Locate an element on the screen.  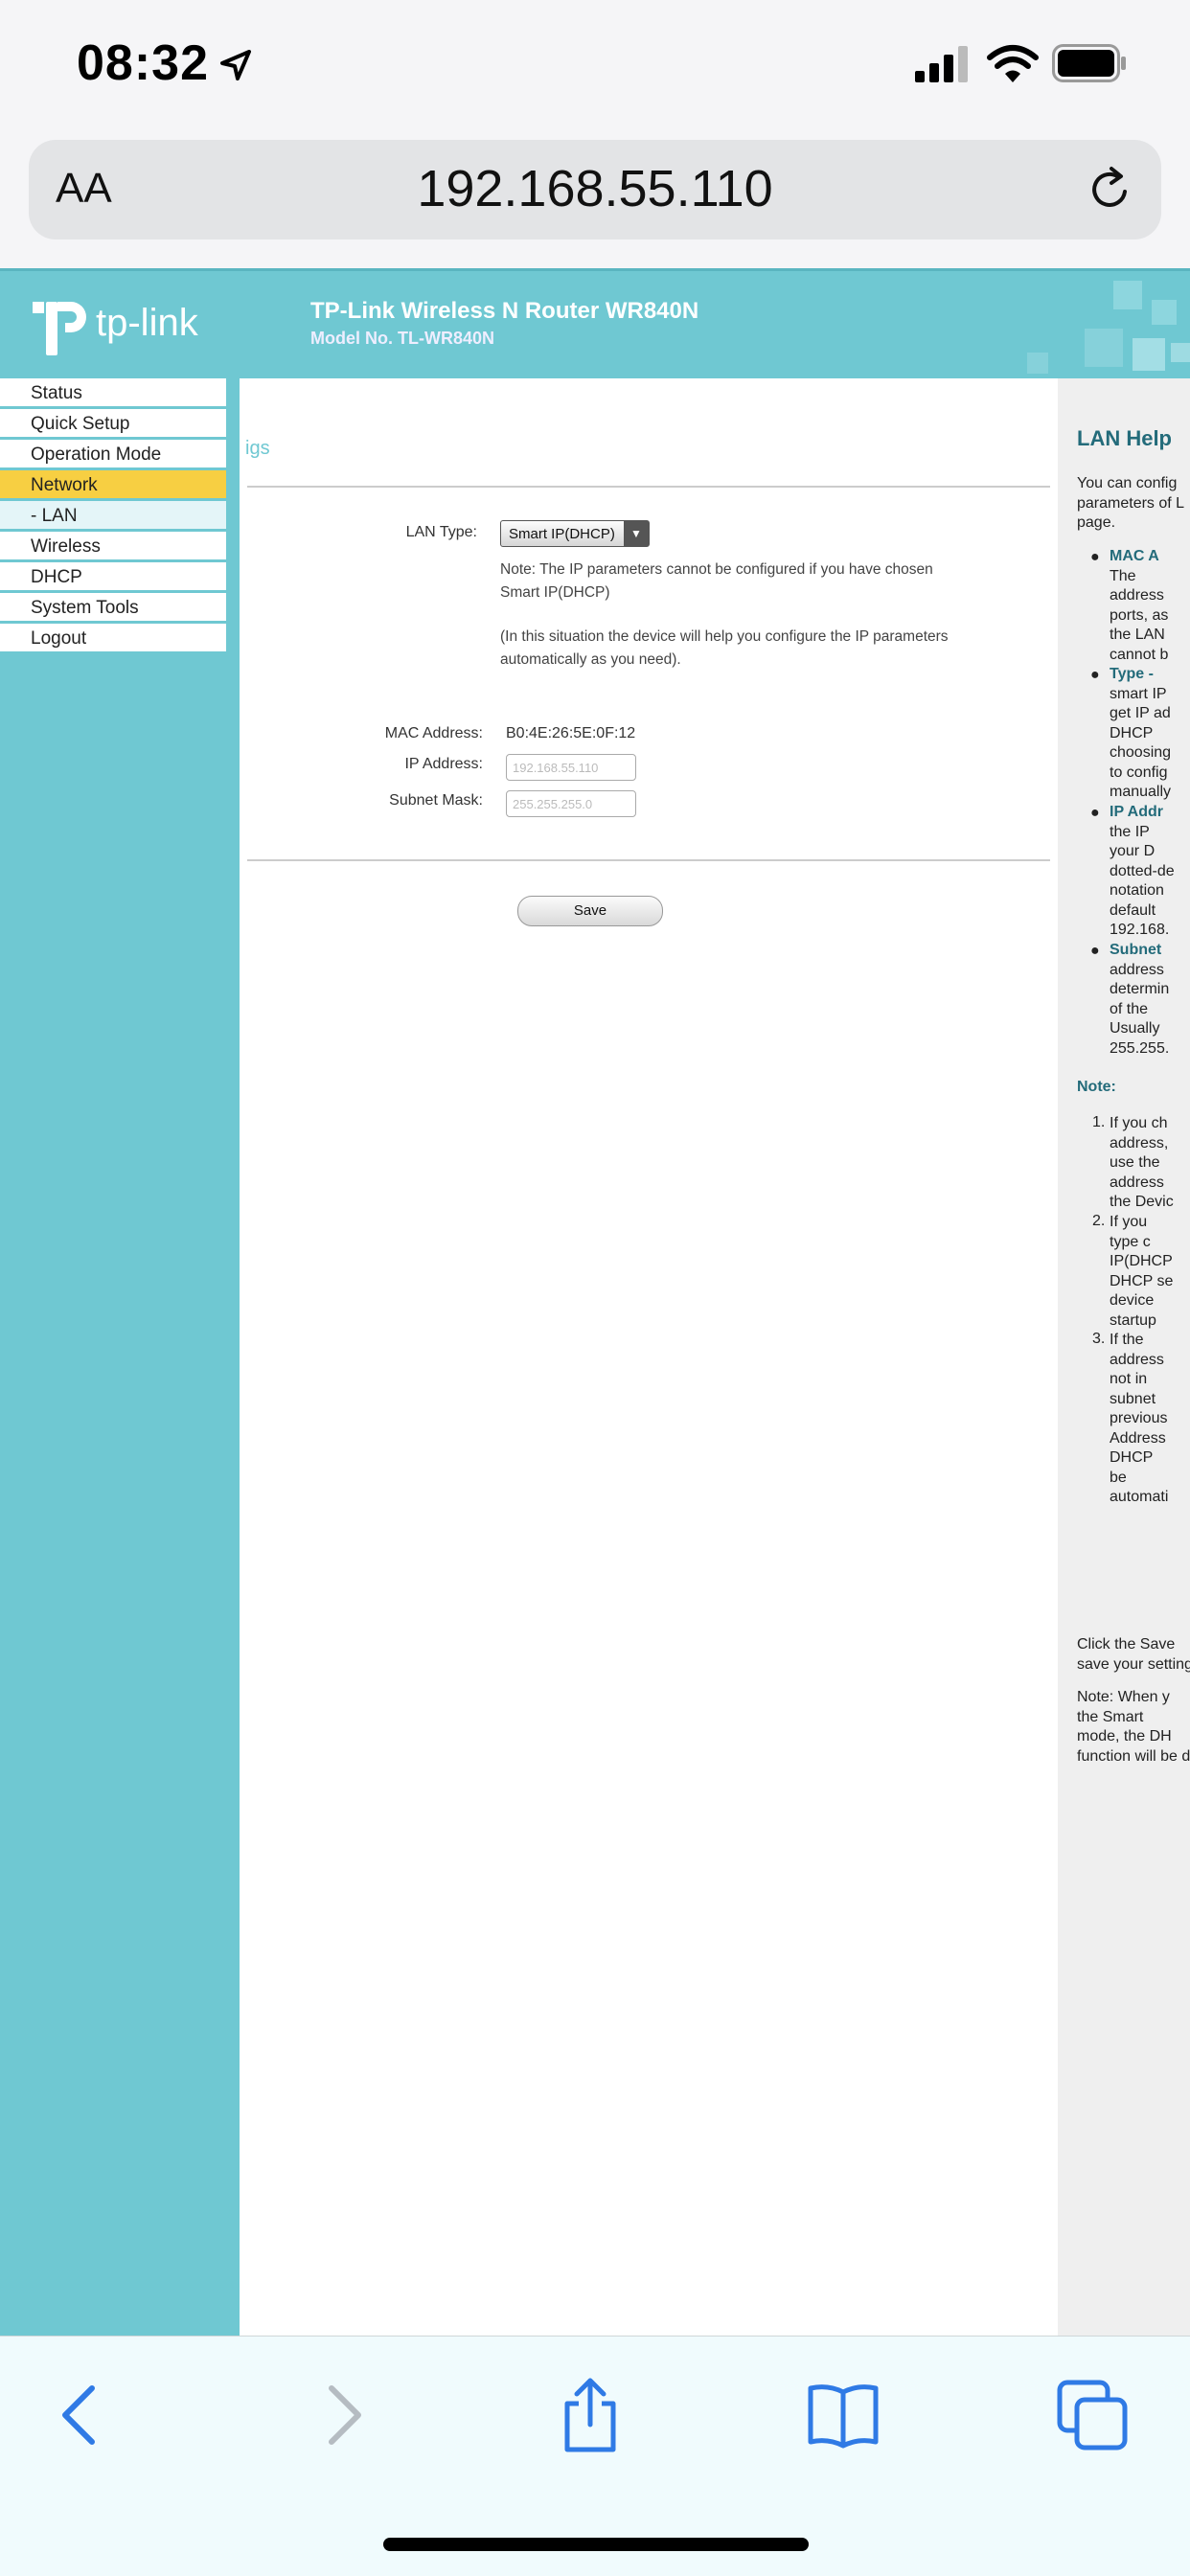
sidebar-item-network: Network is located at coordinates (113, 485).